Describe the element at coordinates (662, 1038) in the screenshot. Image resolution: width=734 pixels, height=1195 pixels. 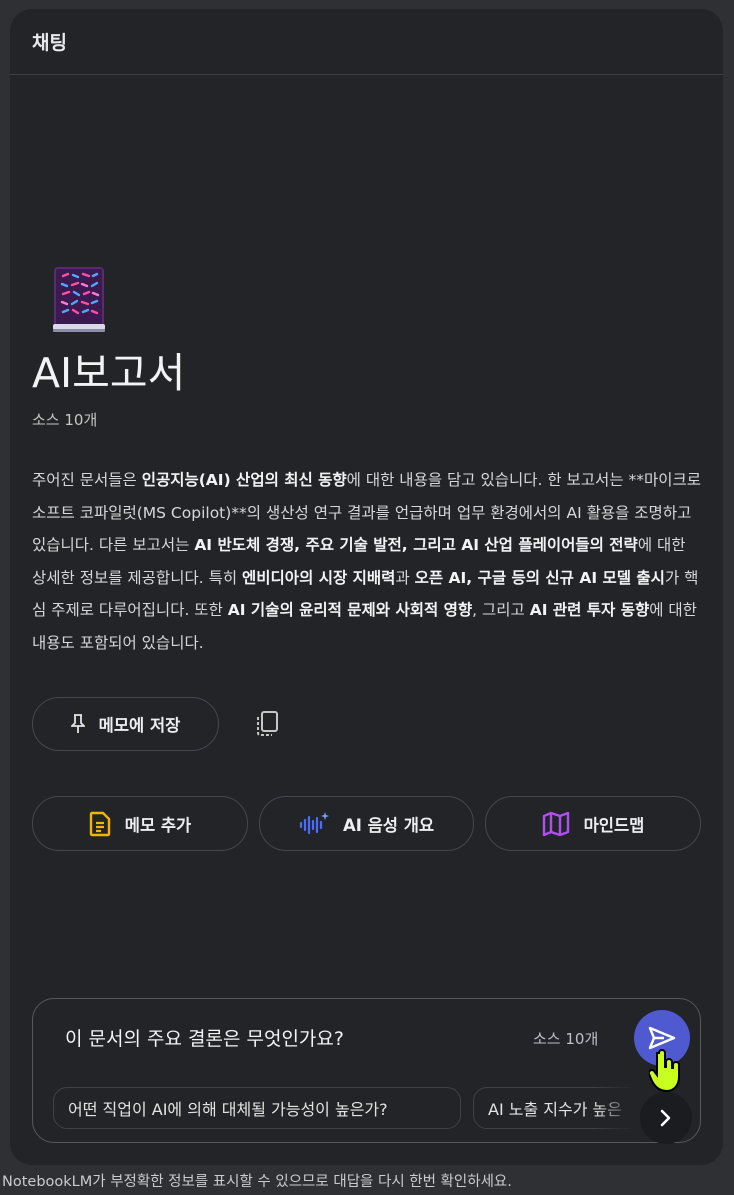
I see `send-icon` at that location.